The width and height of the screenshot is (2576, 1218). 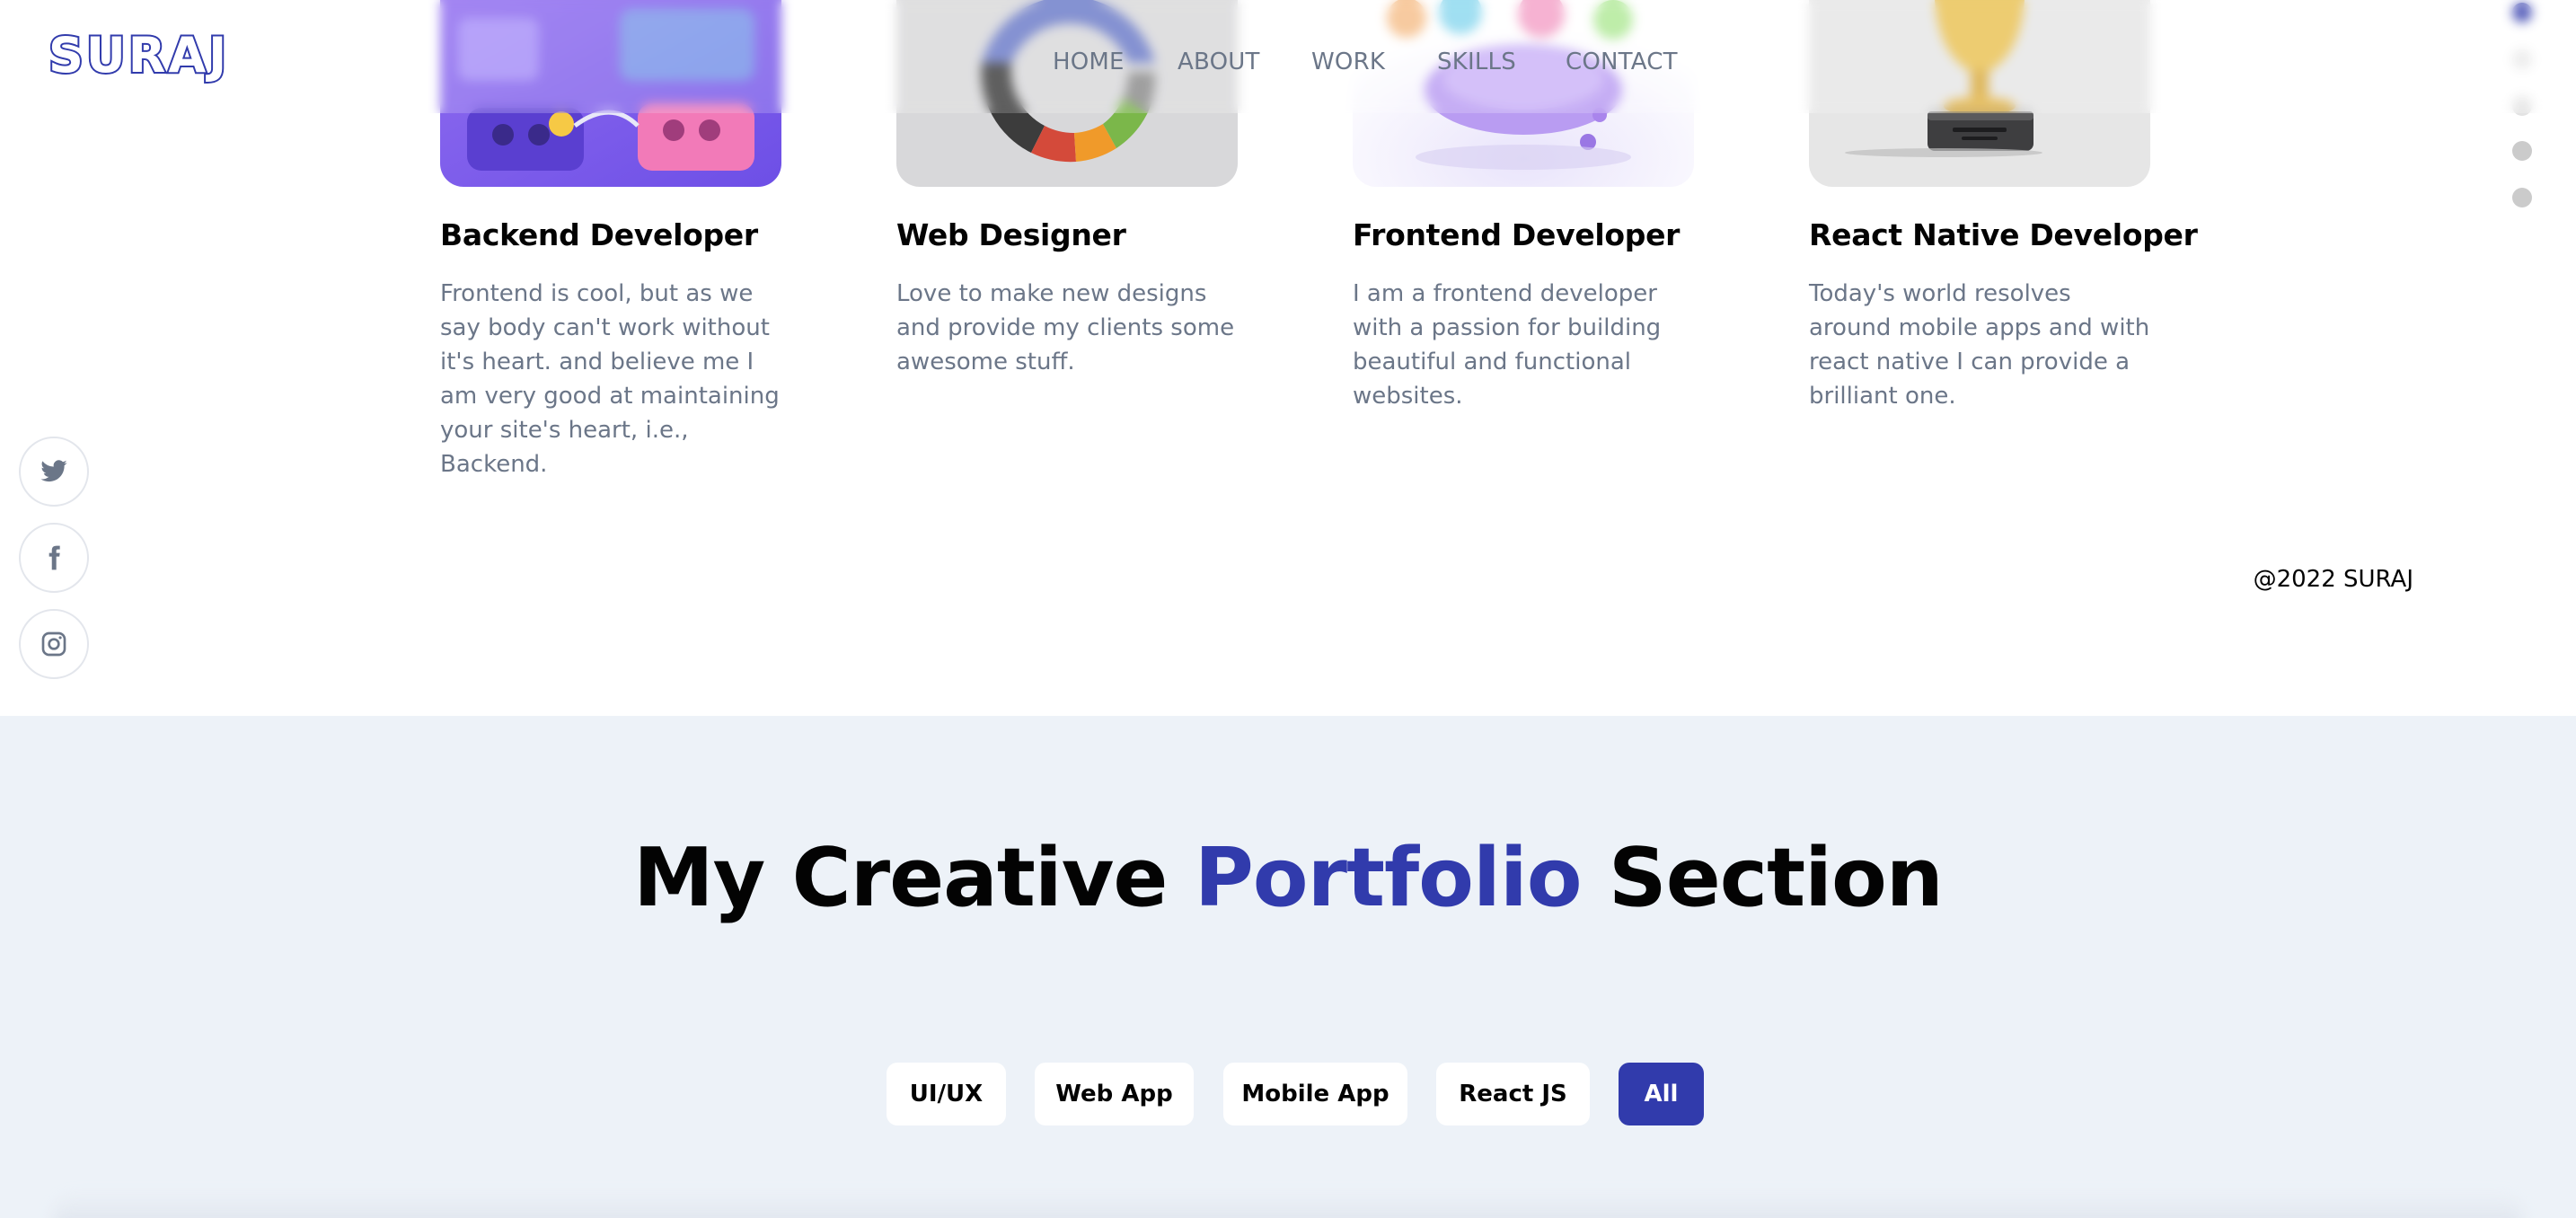 I want to click on portfolio-heading: My Creative Portfolio Section, so click(x=1288, y=878).